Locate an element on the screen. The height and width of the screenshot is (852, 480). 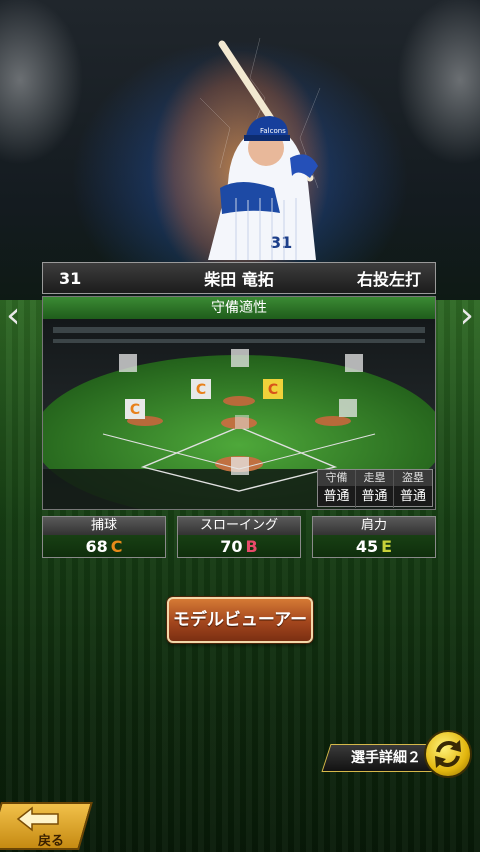
defense-header: 守備 is located at coordinates (337, 478).